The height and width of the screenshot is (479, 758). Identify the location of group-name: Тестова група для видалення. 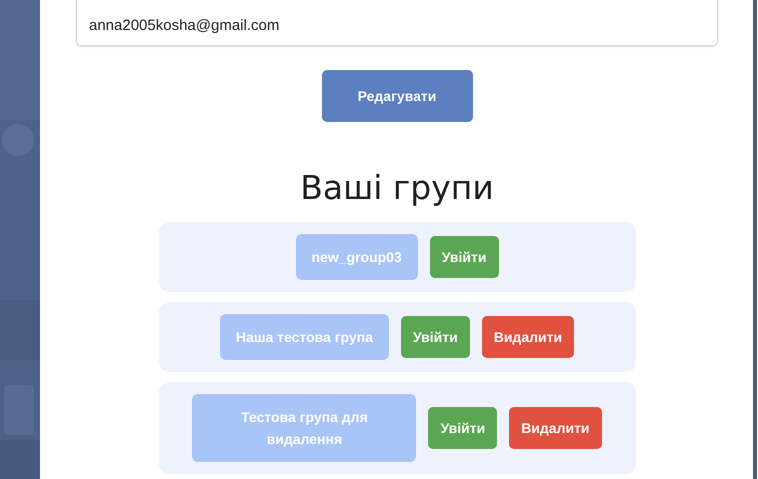
(304, 428).